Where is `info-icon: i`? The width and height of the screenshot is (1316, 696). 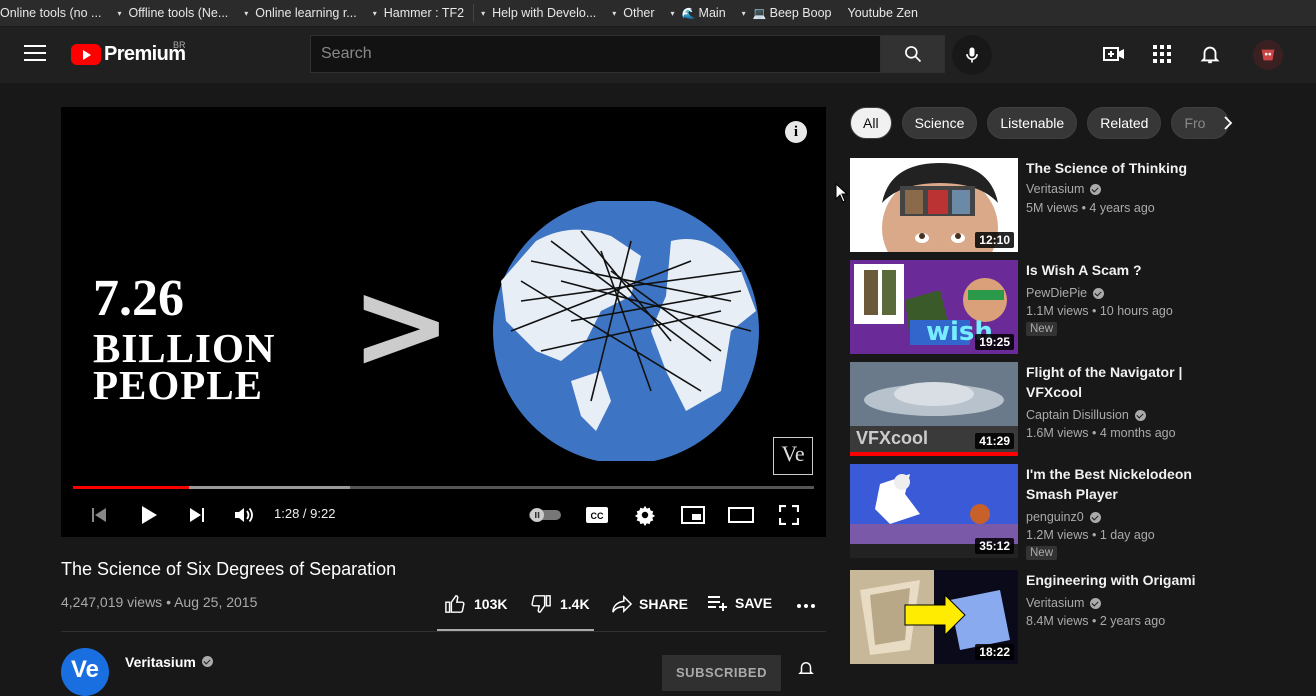 info-icon: i is located at coordinates (796, 132).